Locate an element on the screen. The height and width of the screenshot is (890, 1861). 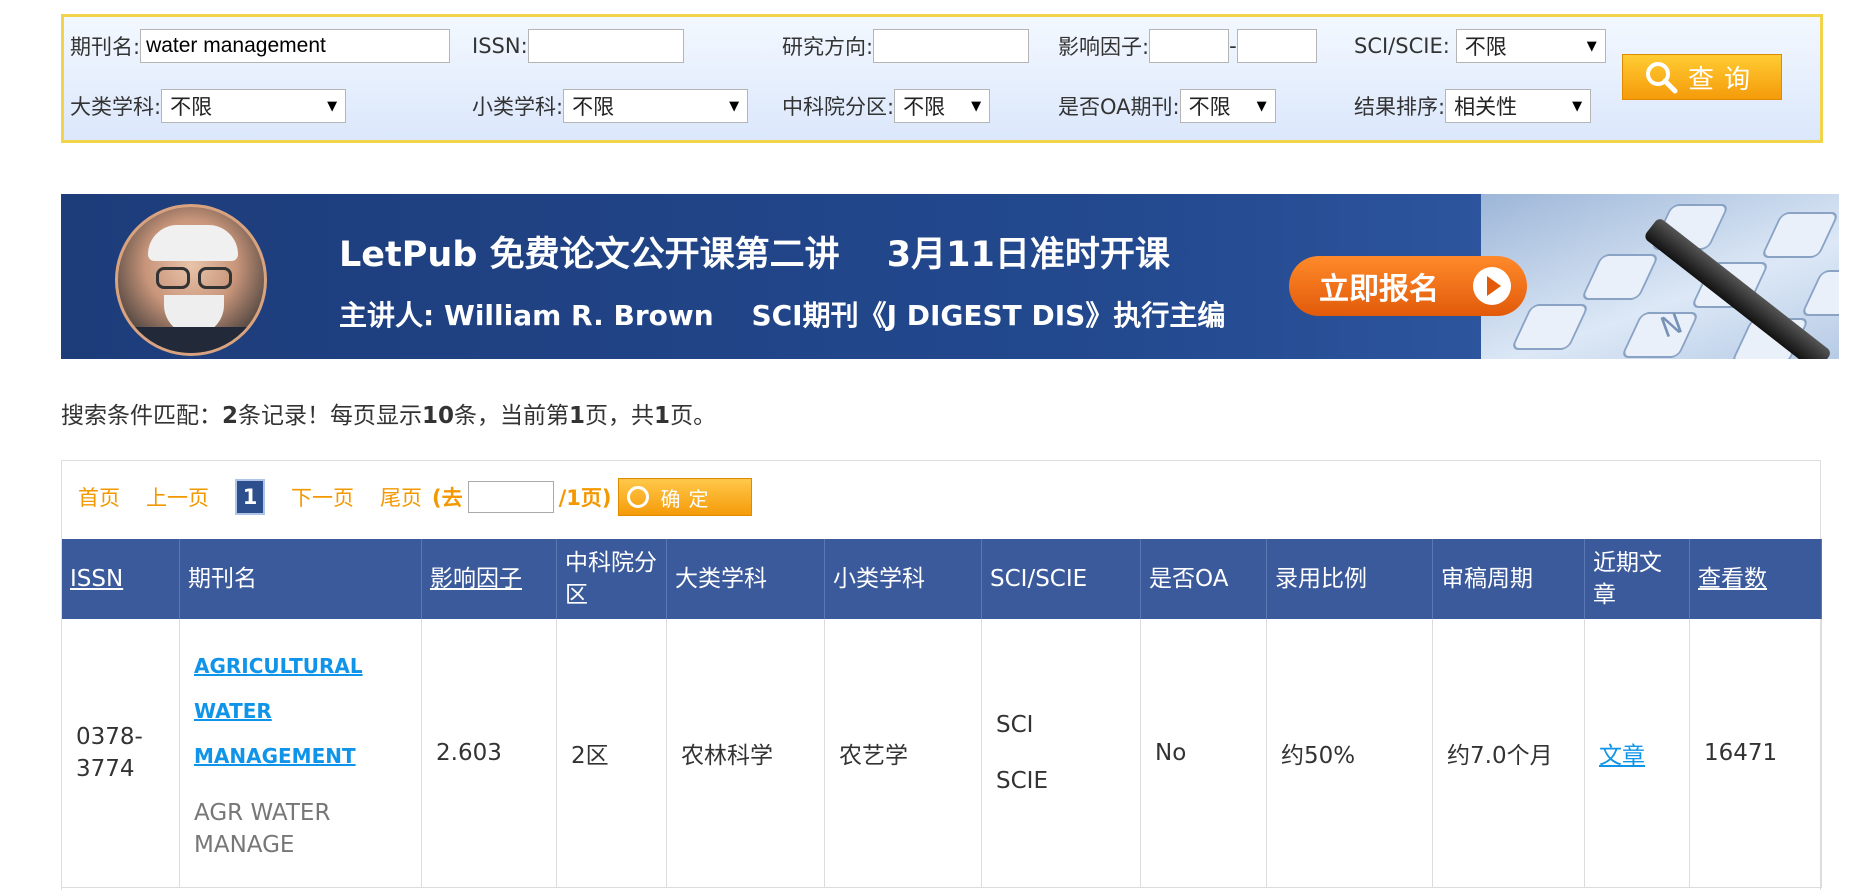
summary-current-page: 1 is located at coordinates (577, 416).